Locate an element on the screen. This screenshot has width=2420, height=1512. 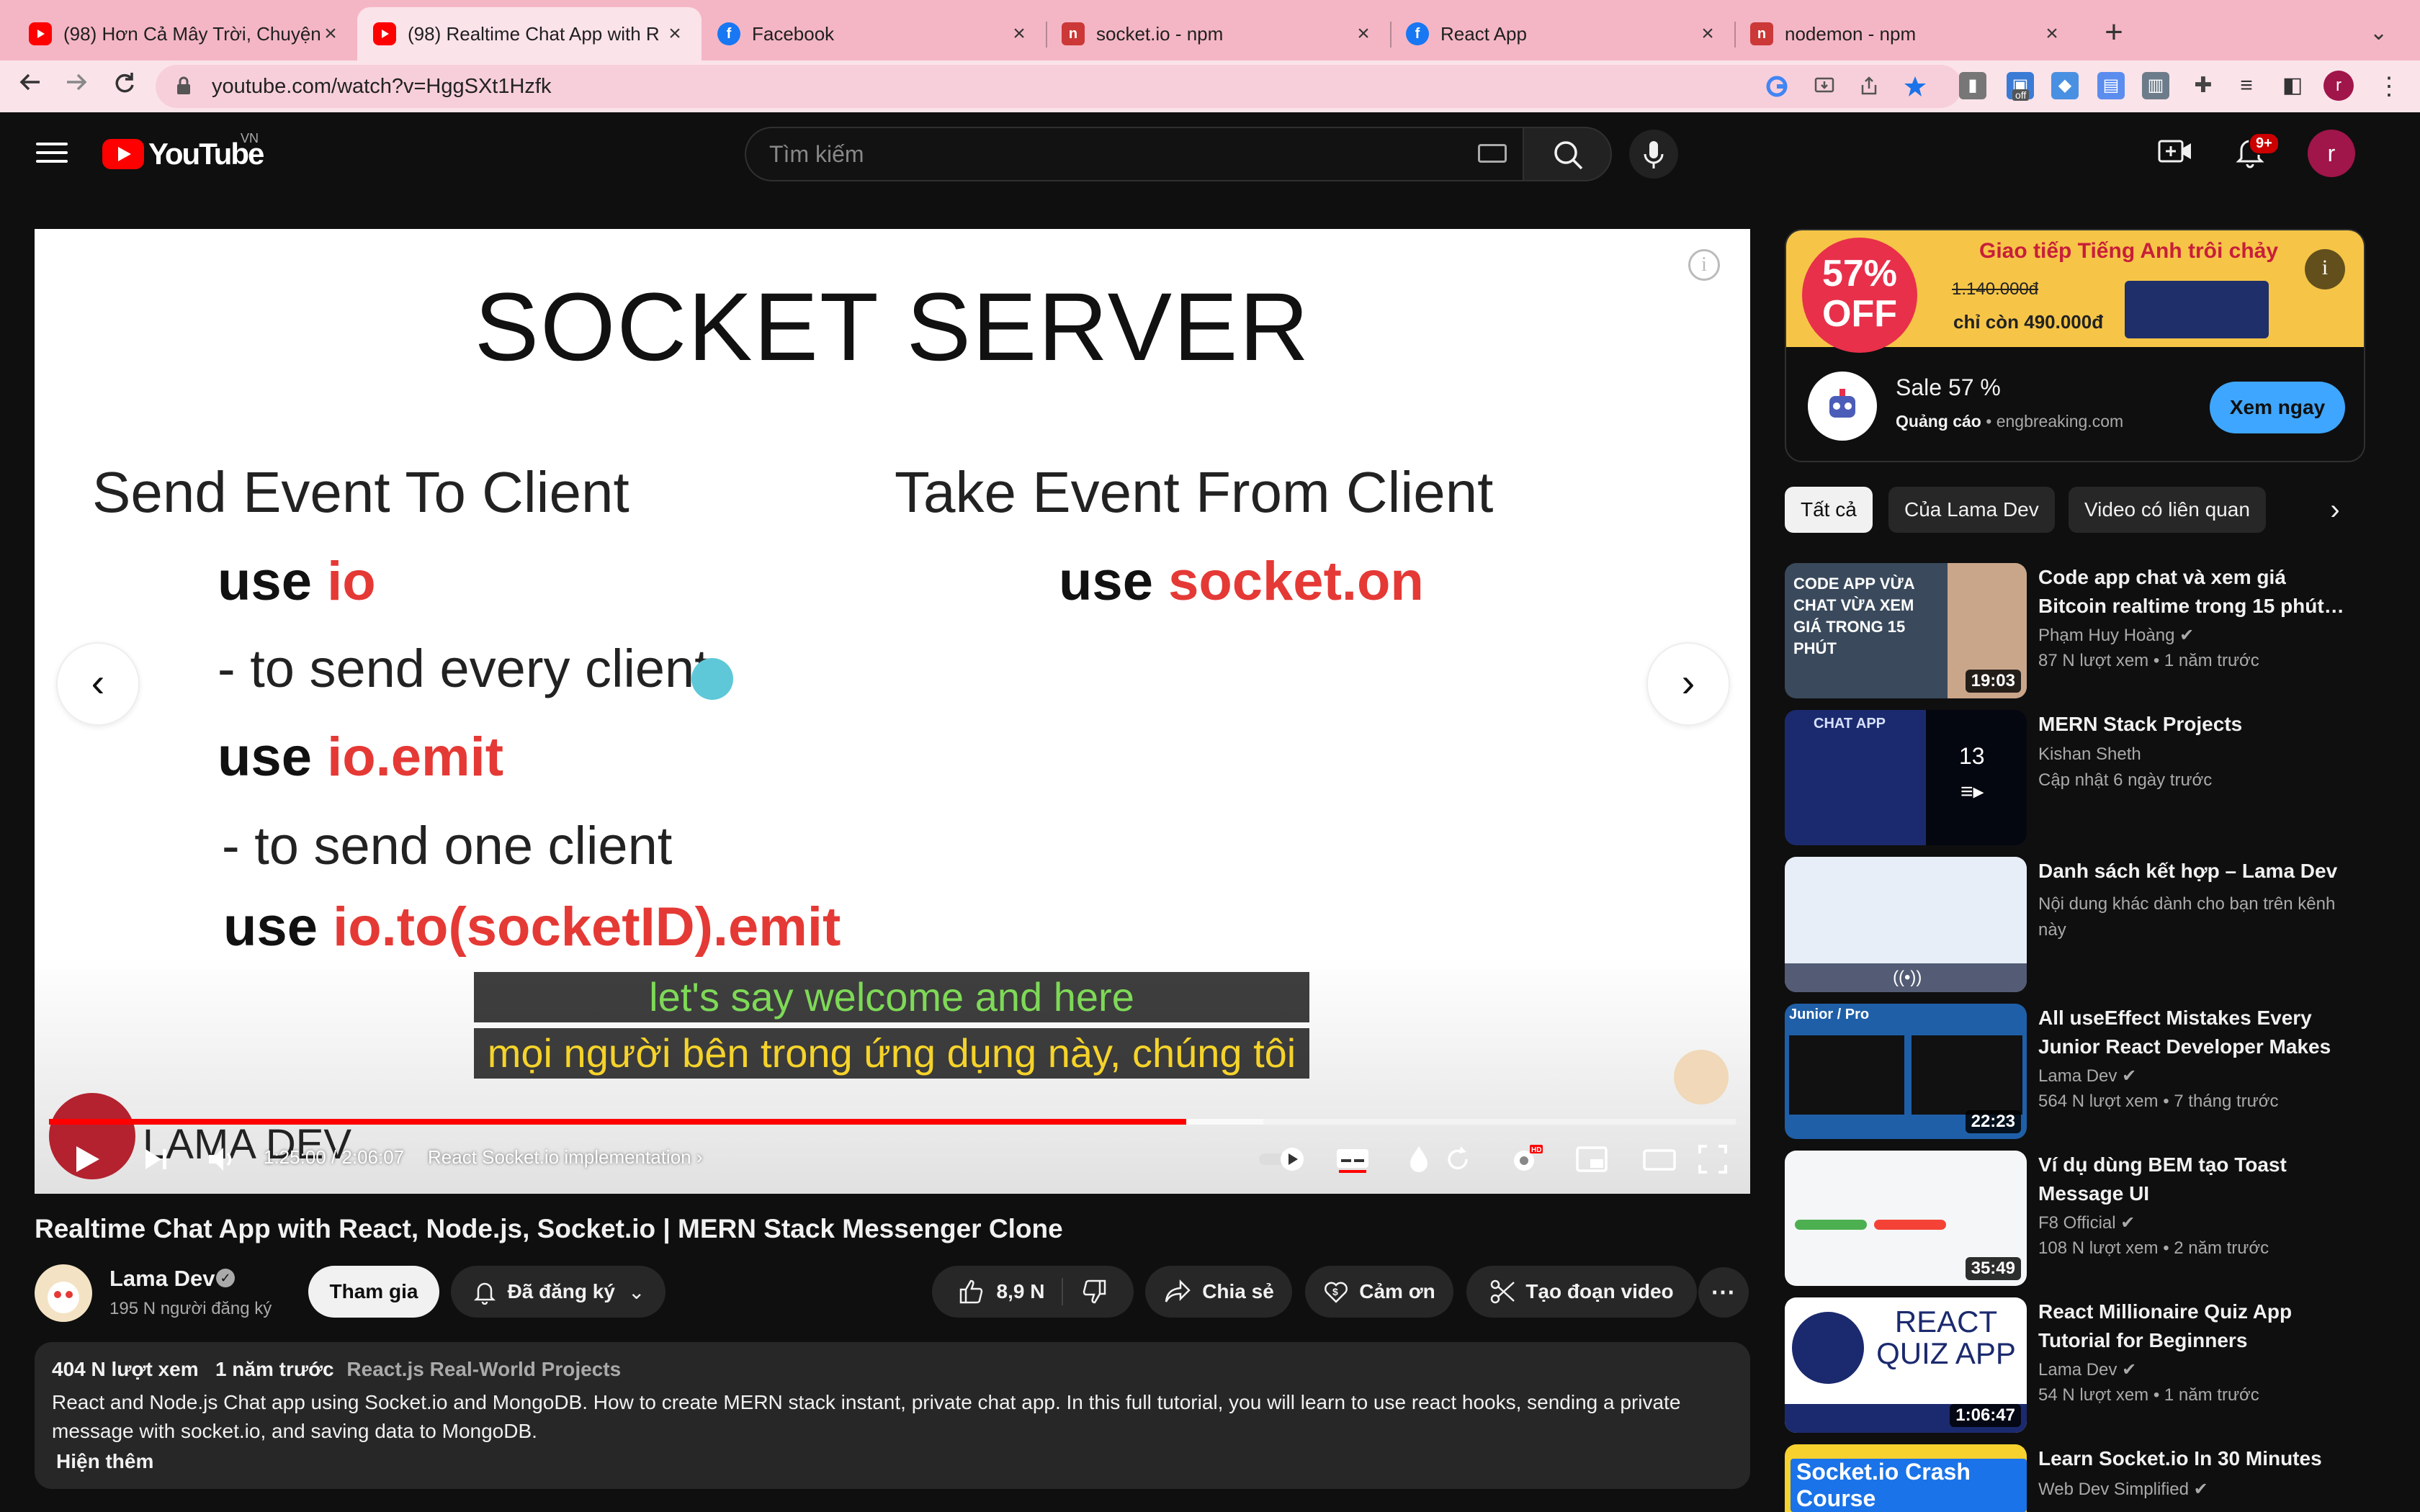
browser-tab: f Facebook × is located at coordinates (874, 33).